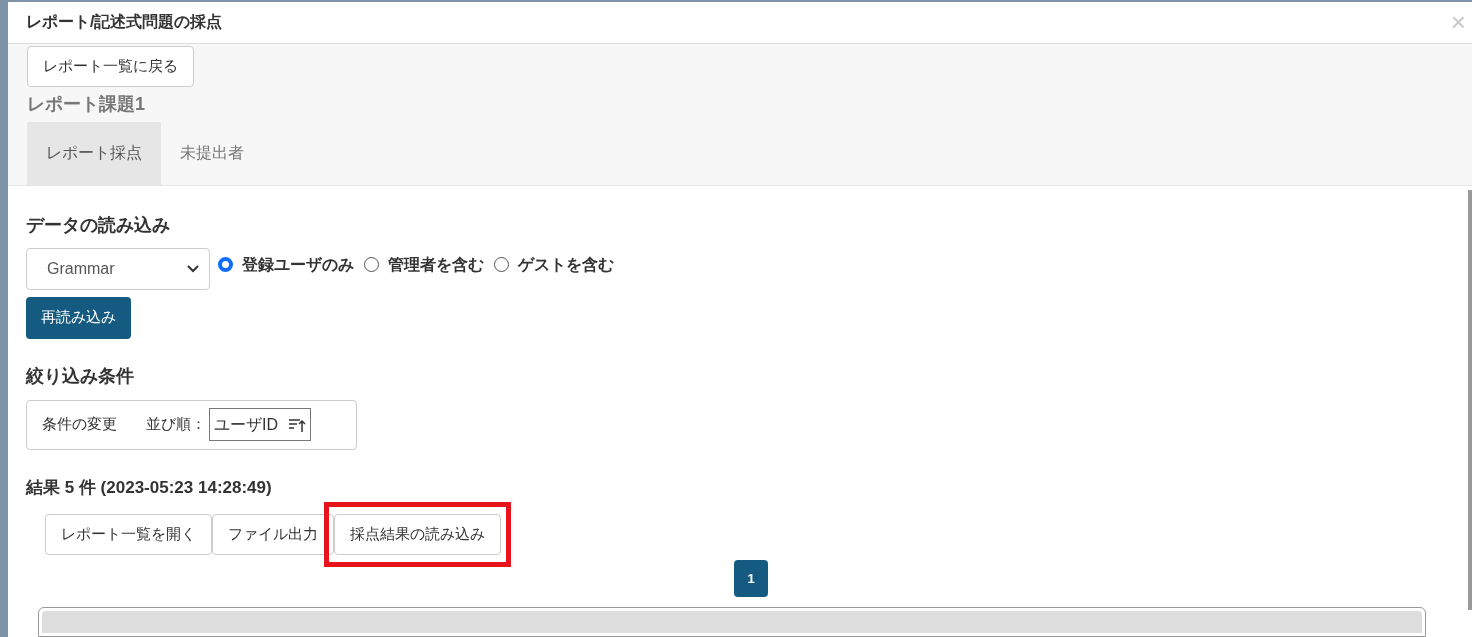 The width and height of the screenshot is (1472, 637). I want to click on results-summary: 結果 5 件 (2023-05:23 14:28:49), so click(149, 487).